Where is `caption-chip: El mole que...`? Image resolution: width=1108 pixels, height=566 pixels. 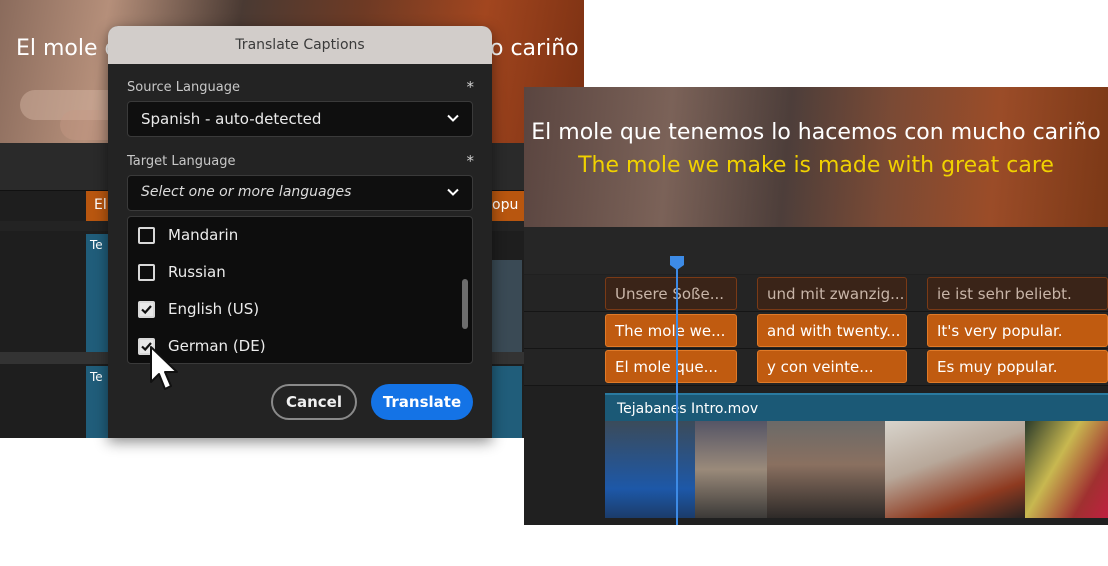 caption-chip: El mole que... is located at coordinates (671, 366).